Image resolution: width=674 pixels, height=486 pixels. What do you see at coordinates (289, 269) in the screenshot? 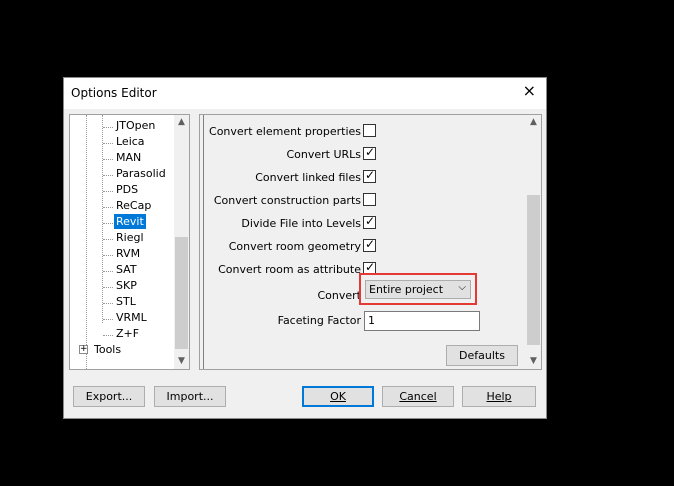
I see `convert-room-as-attribute-label: Convert room as attribute` at bounding box center [289, 269].